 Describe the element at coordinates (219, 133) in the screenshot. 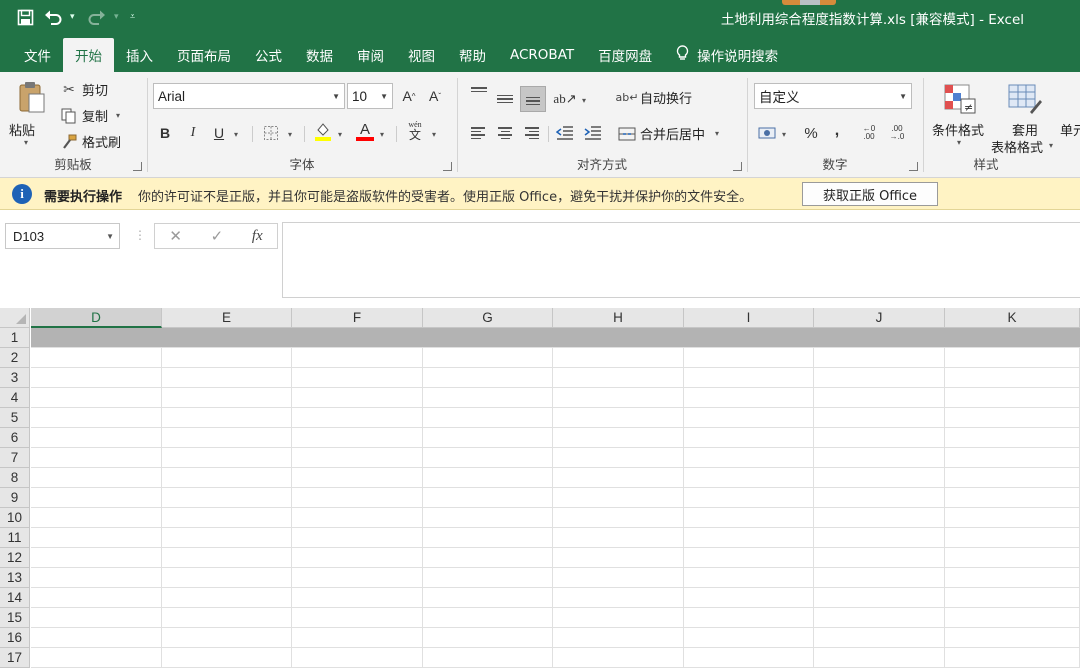

I see `underline-button: U` at that location.